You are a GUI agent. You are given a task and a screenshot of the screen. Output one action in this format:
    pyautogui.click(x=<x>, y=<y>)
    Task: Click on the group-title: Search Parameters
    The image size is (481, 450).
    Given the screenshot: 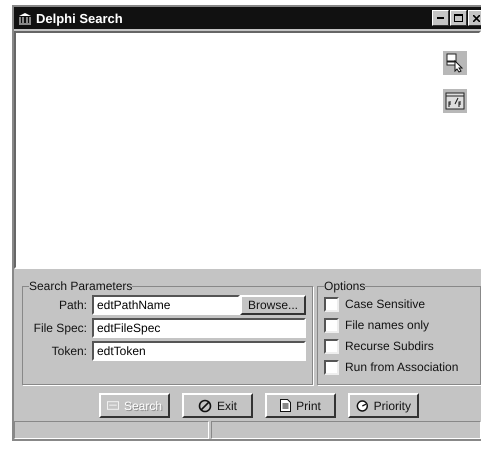 What is the action you would take?
    pyautogui.click(x=80, y=286)
    